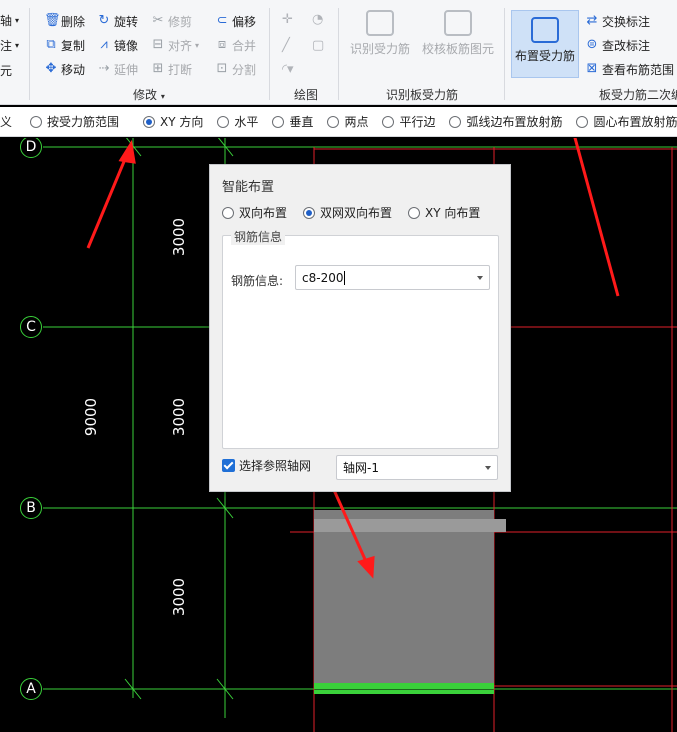 The image size is (677, 732). What do you see at coordinates (286, 45) in the screenshot?
I see `line-icon: ╱` at bounding box center [286, 45].